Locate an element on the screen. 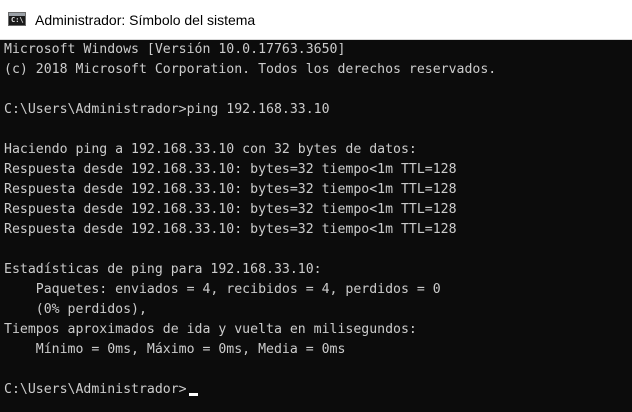 The width and height of the screenshot is (632, 412). prompt-line: C:\Users\Administrador> is located at coordinates (318, 390).